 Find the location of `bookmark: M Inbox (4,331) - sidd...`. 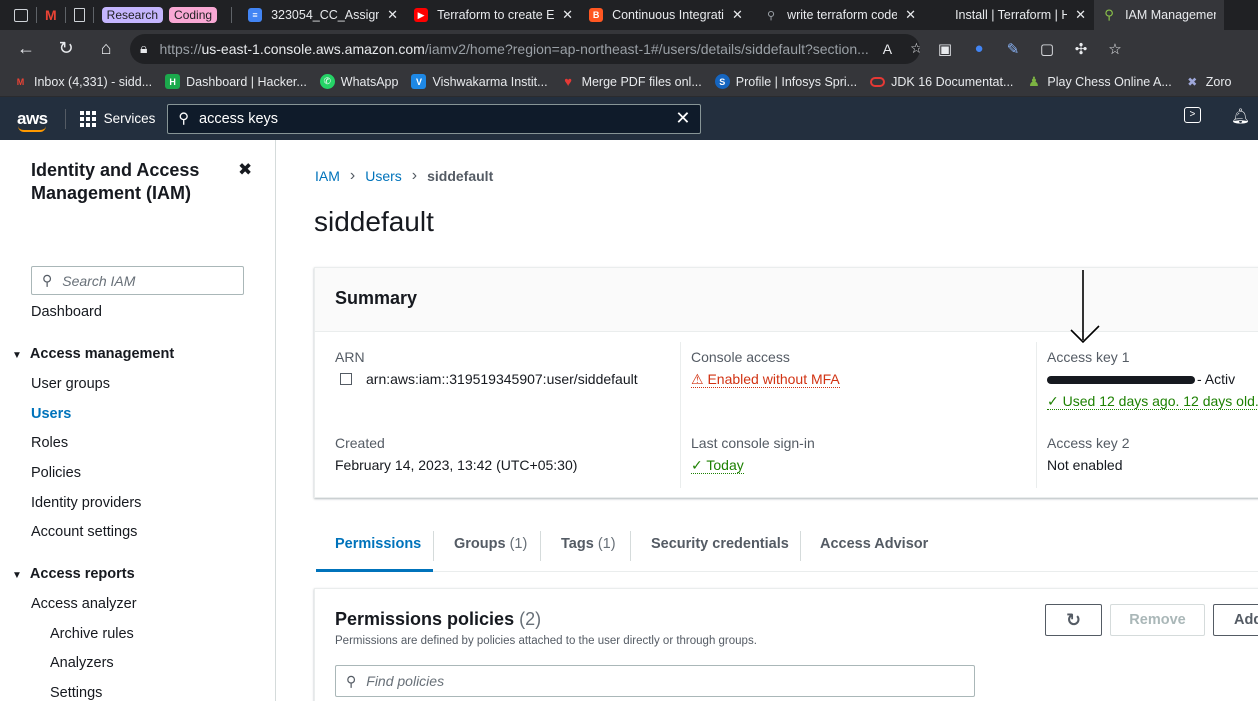

bookmark: M Inbox (4,331) - sidd... is located at coordinates (82, 81).